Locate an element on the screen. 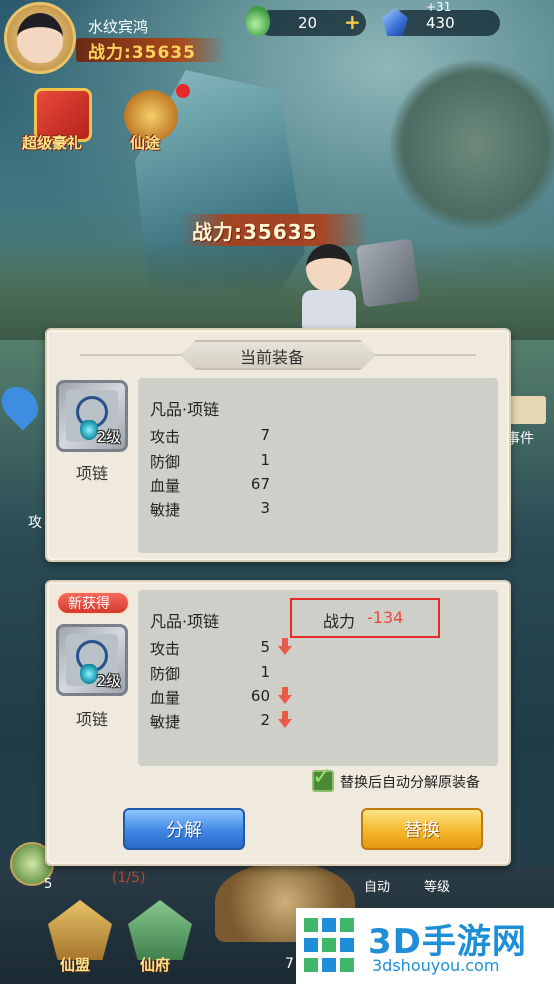 Image resolution: width=554 pixels, height=984 pixels. hammer-weapon is located at coordinates (388, 273).